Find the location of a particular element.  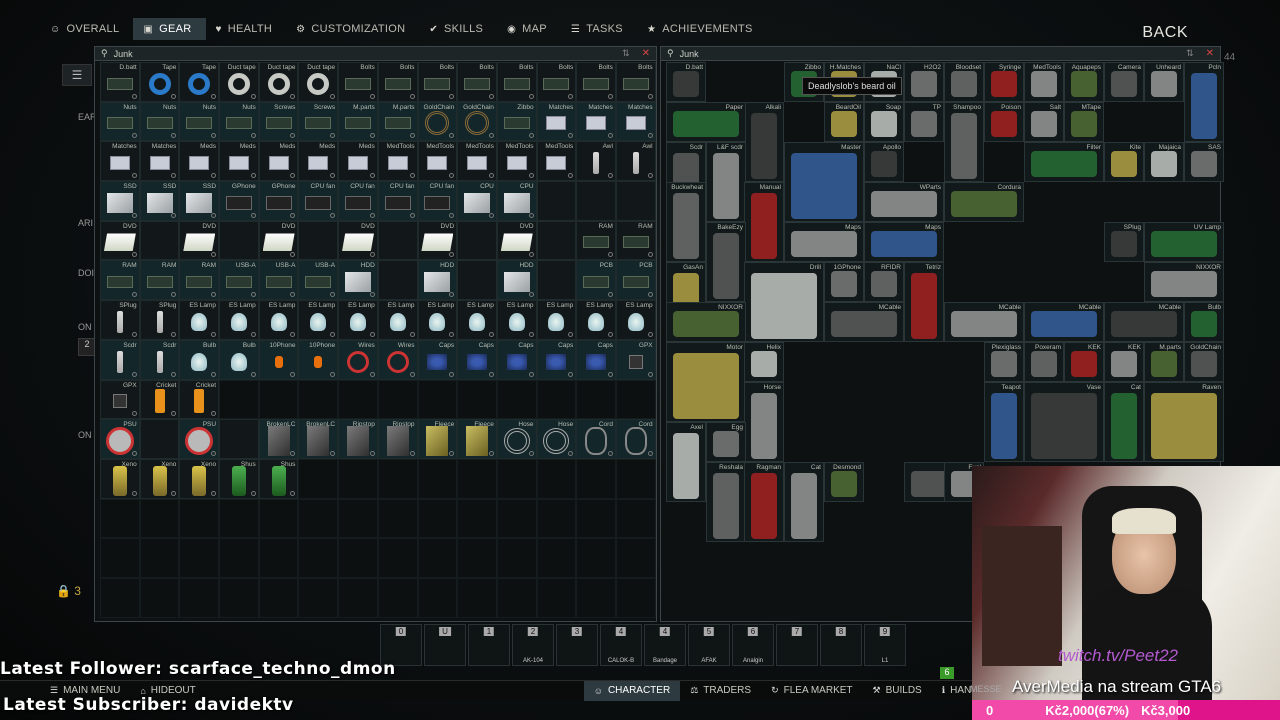

item-ram: RAM is located at coordinates (159, 280).